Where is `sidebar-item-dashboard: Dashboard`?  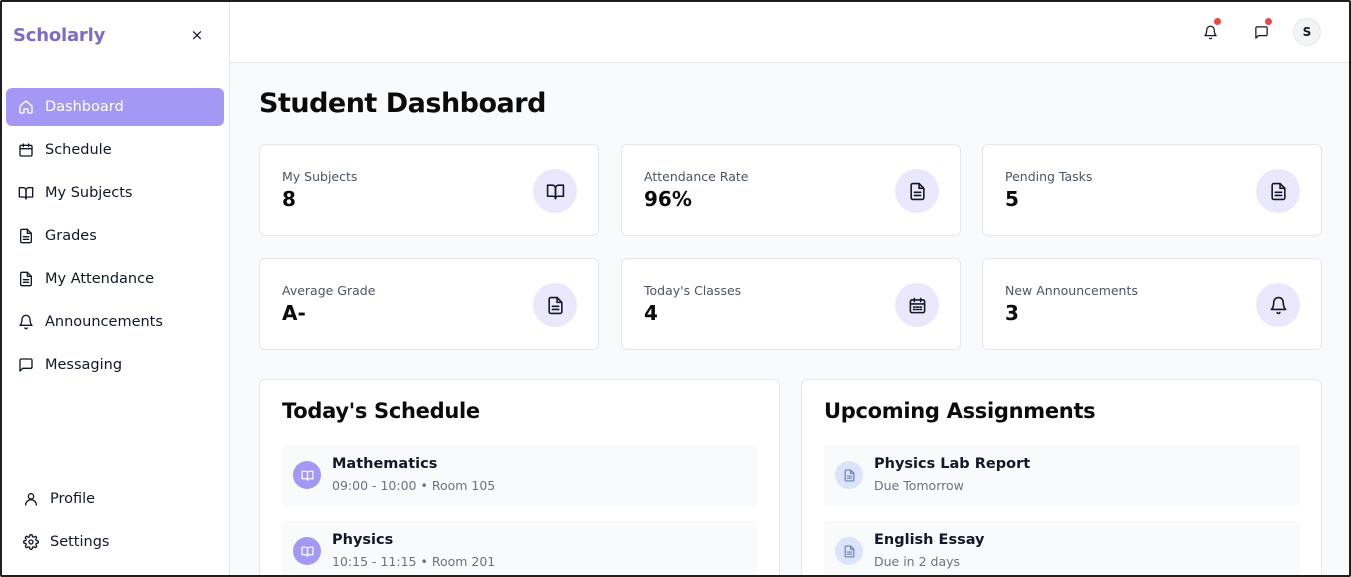 sidebar-item-dashboard: Dashboard is located at coordinates (115, 107).